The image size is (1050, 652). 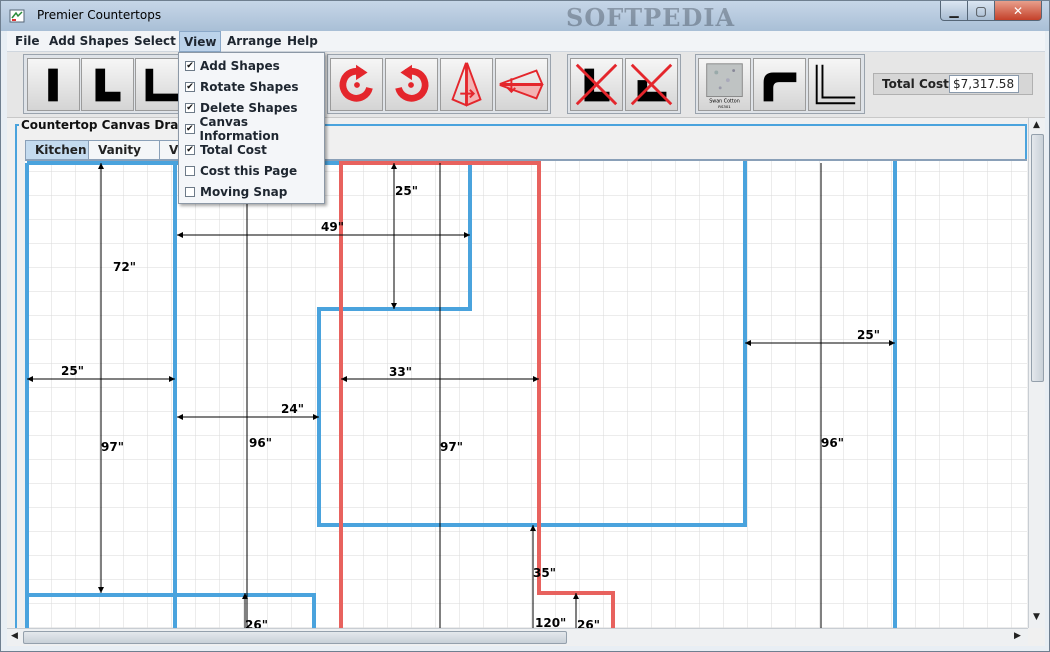 I want to click on flip-horizontal-icon, so click(x=521, y=84).